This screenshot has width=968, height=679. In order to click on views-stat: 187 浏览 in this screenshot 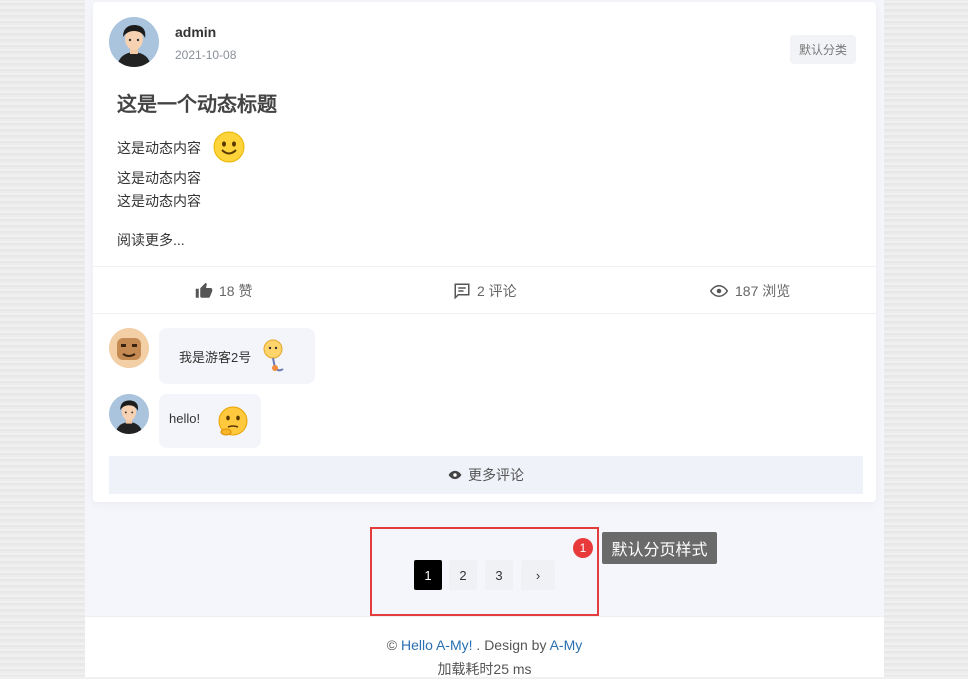, I will do `click(749, 291)`.